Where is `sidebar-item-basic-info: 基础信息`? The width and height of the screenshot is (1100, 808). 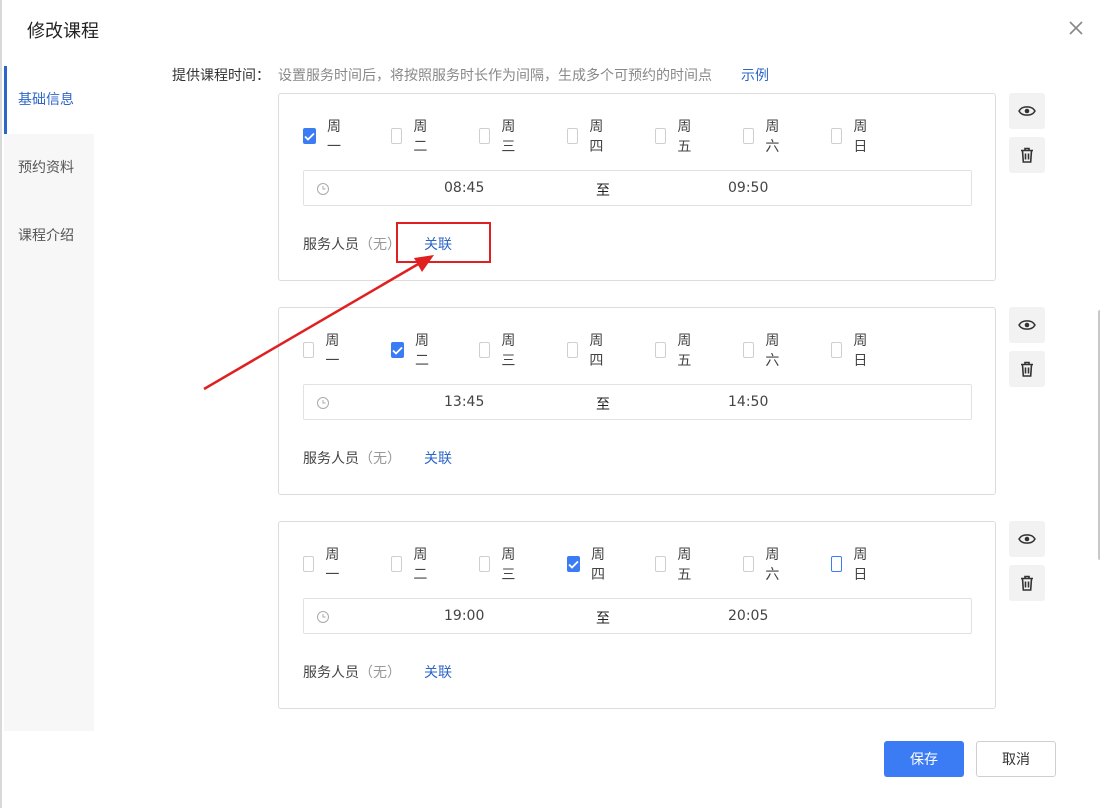
sidebar-item-basic-info: 基础信息 is located at coordinates (49, 100).